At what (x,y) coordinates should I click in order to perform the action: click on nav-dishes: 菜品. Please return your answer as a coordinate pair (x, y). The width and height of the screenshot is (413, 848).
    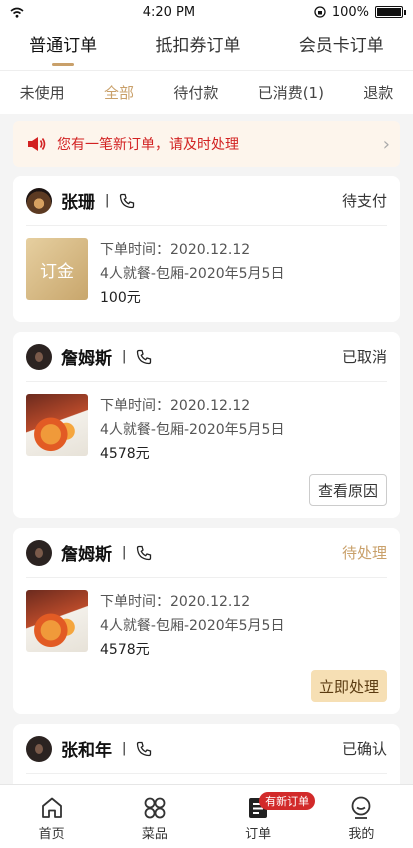
    Looking at the image, I should click on (154, 816).